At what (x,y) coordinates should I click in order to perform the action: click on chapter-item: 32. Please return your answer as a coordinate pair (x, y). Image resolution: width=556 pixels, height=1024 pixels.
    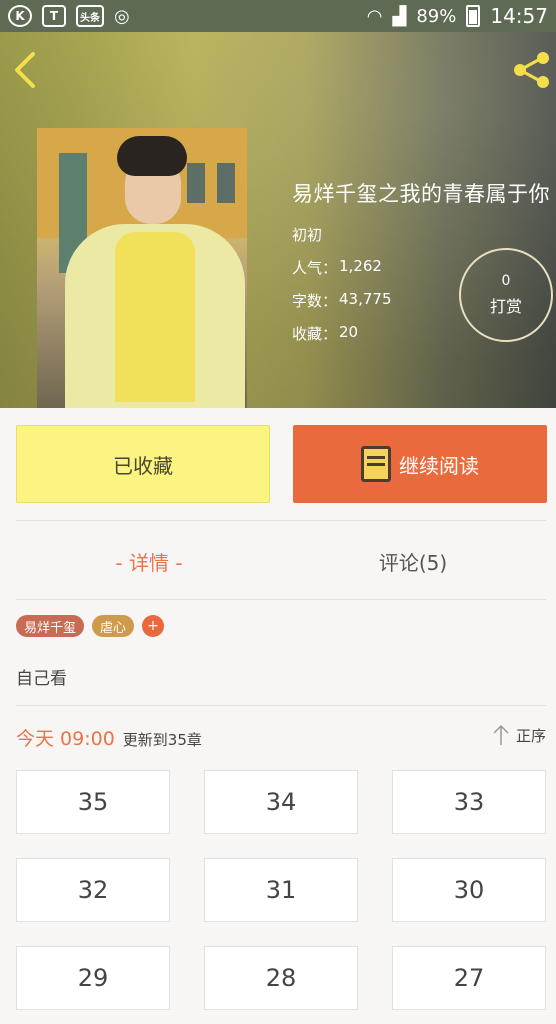
    Looking at the image, I should click on (93, 890).